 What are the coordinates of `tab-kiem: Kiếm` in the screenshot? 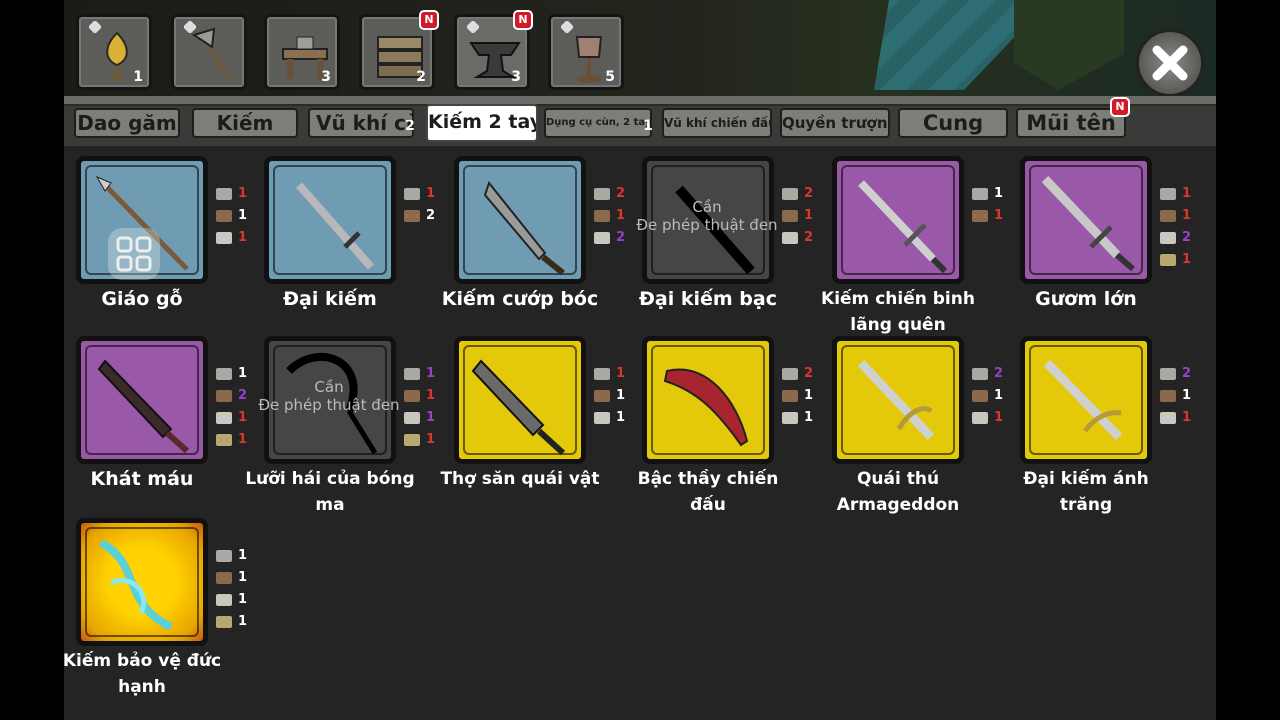 It's located at (245, 123).